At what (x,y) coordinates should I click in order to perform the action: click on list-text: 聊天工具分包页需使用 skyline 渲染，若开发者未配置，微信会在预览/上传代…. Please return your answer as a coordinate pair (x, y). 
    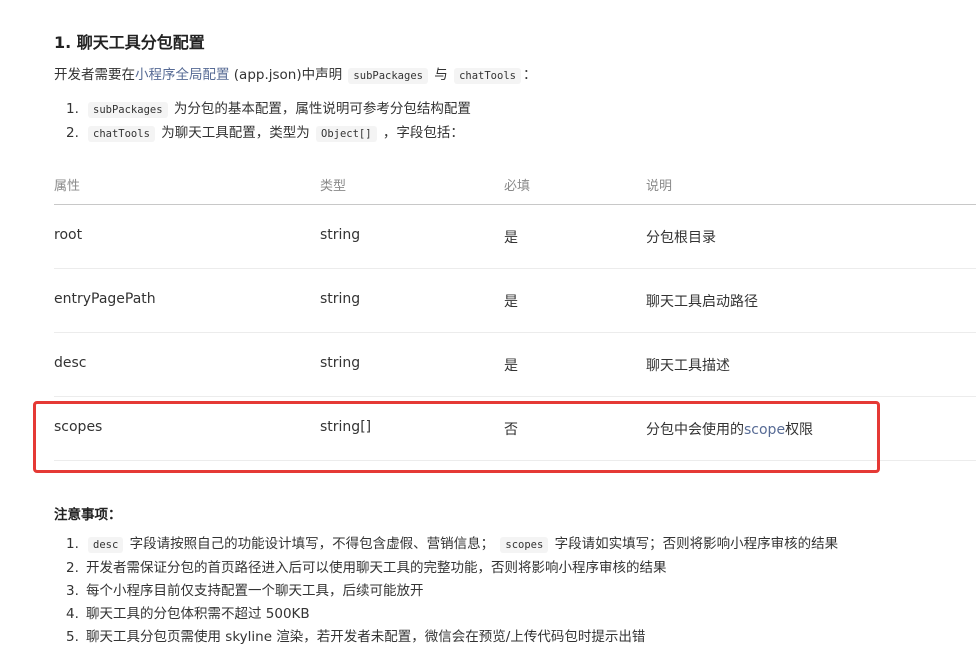
    Looking at the image, I should click on (366, 637).